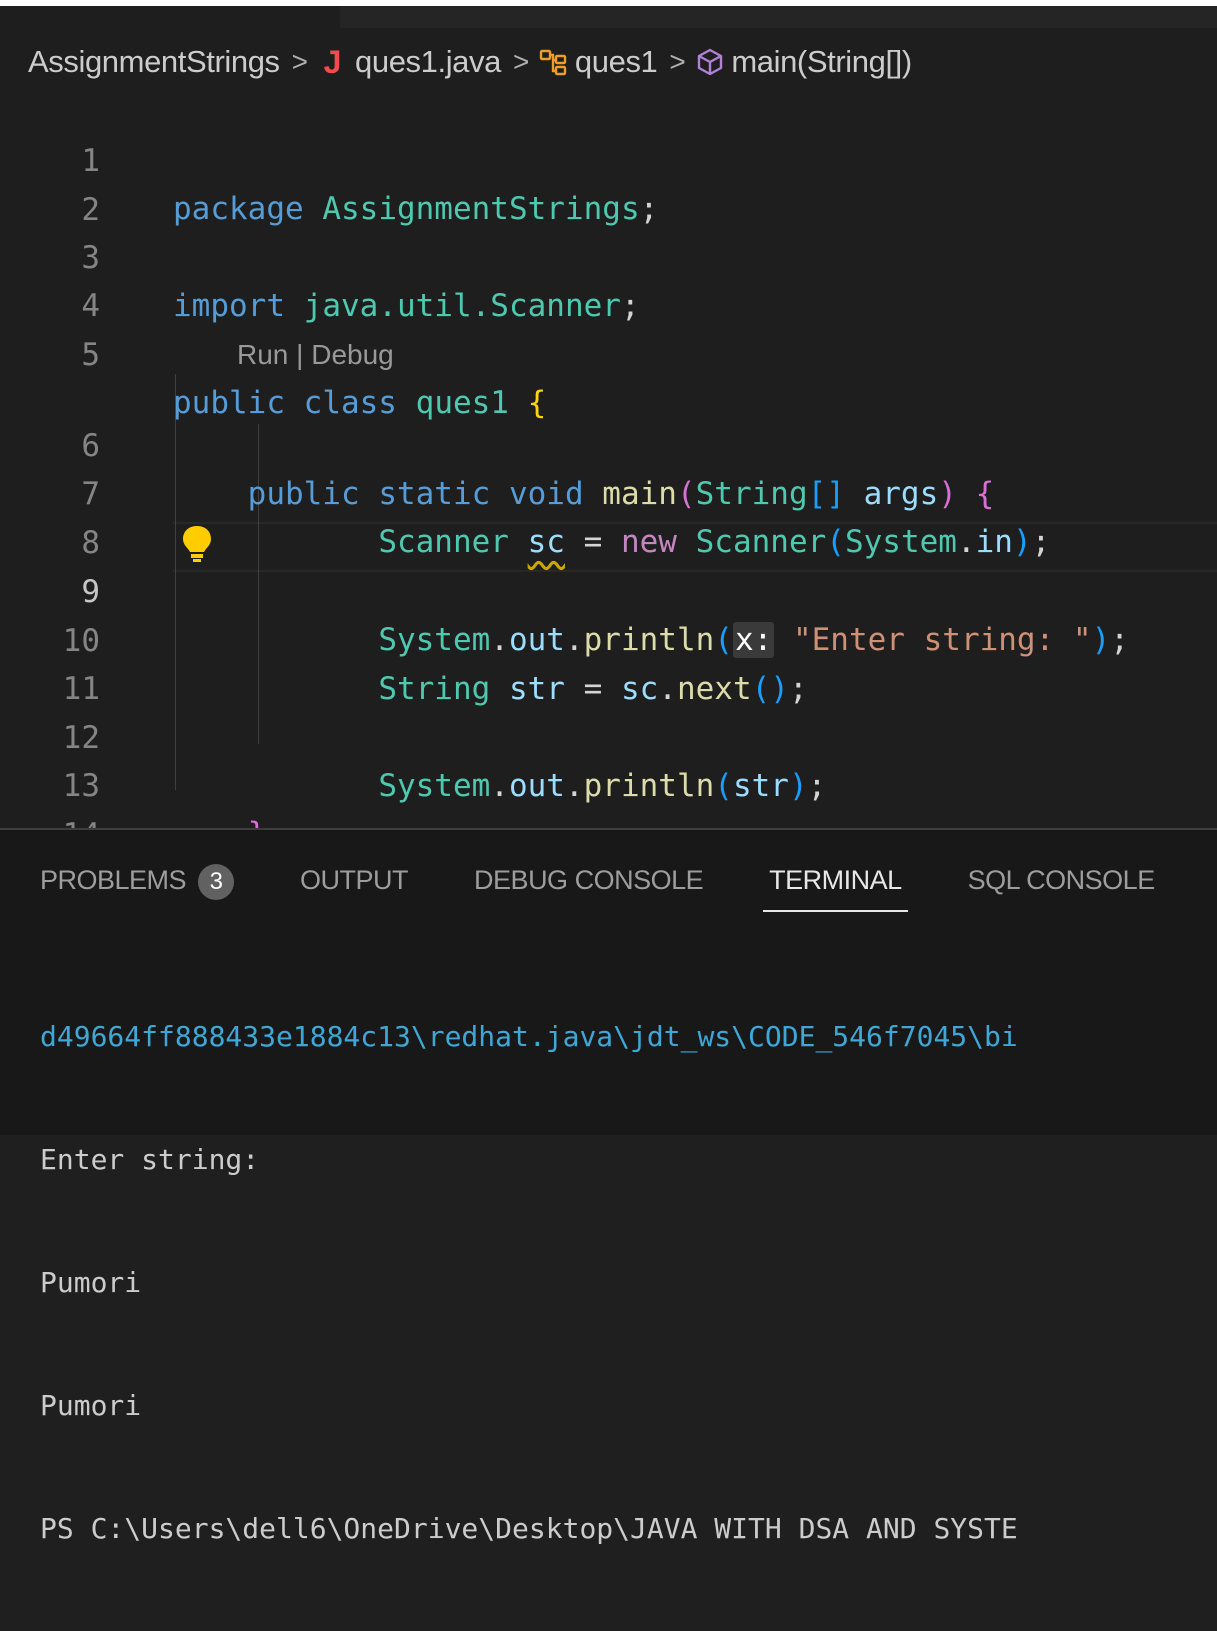 This screenshot has width=1217, height=1631. Describe the element at coordinates (616, 62) in the screenshot. I see `breadcrumb-class: ques1` at that location.